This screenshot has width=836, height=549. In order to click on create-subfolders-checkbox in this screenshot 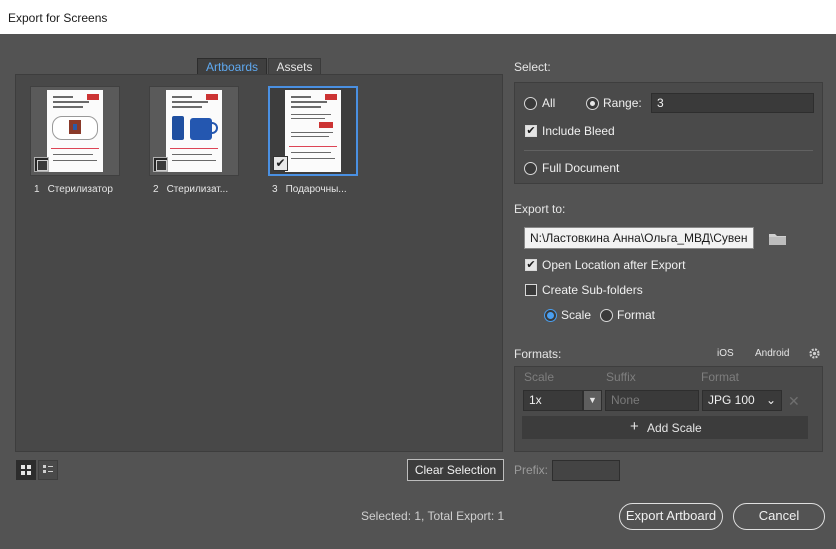, I will do `click(531, 290)`.